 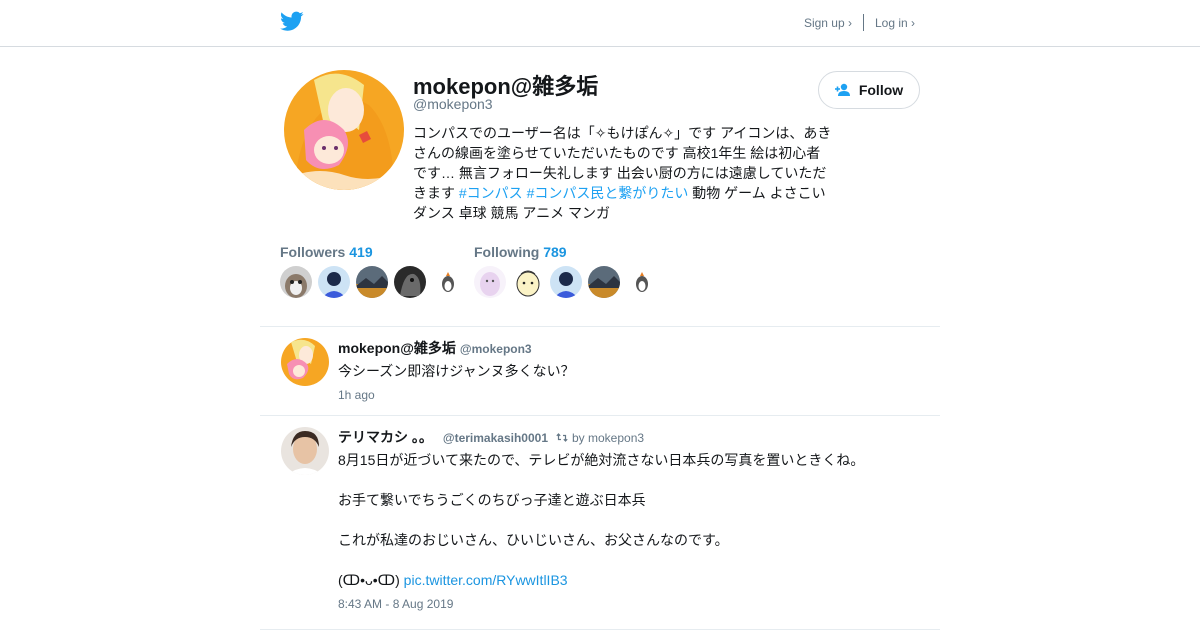 What do you see at coordinates (842, 89) in the screenshot?
I see `add-user-icon` at bounding box center [842, 89].